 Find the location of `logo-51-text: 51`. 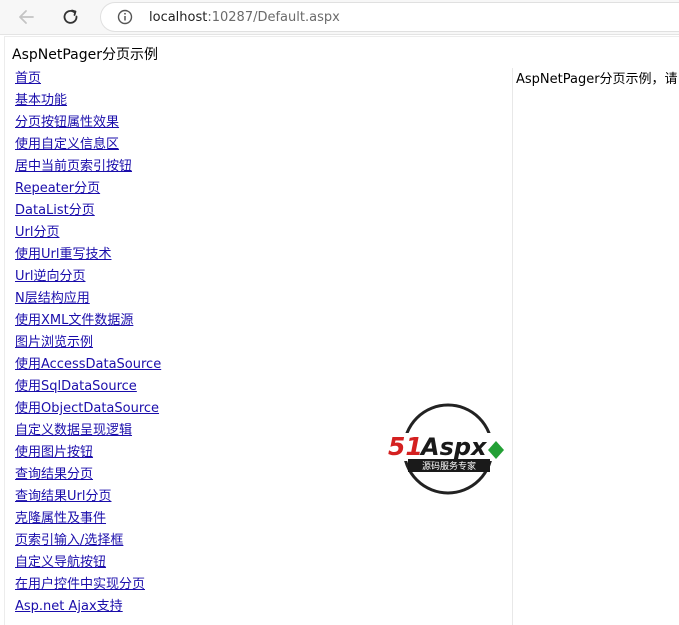

logo-51-text: 51 is located at coordinates (405, 446).